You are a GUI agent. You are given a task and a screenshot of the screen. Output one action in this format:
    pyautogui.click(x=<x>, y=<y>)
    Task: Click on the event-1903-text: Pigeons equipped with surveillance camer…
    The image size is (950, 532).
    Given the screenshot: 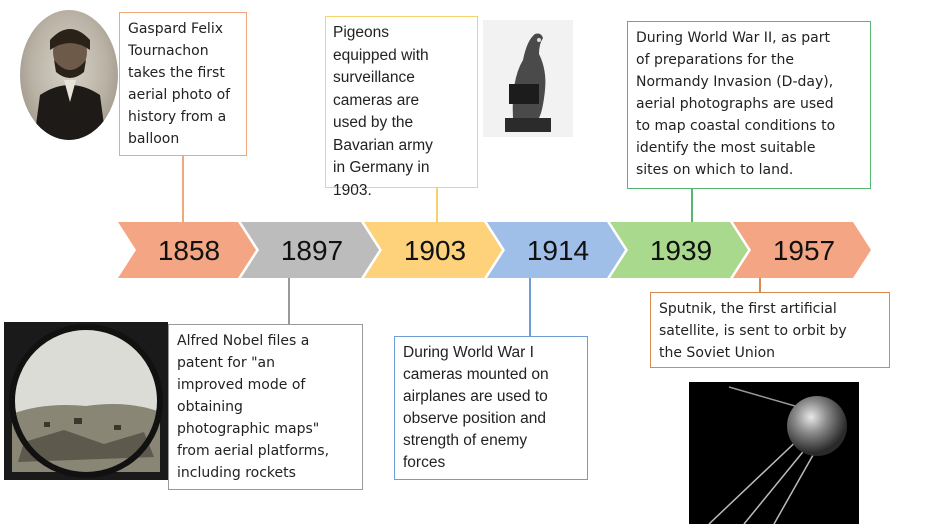 What is the action you would take?
    pyautogui.click(x=383, y=111)
    